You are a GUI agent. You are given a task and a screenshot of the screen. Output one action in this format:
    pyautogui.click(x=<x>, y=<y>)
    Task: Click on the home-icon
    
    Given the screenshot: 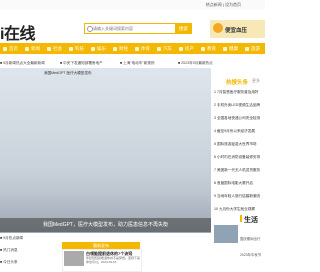 What is the action you would take?
    pyautogui.click(x=5, y=48)
    